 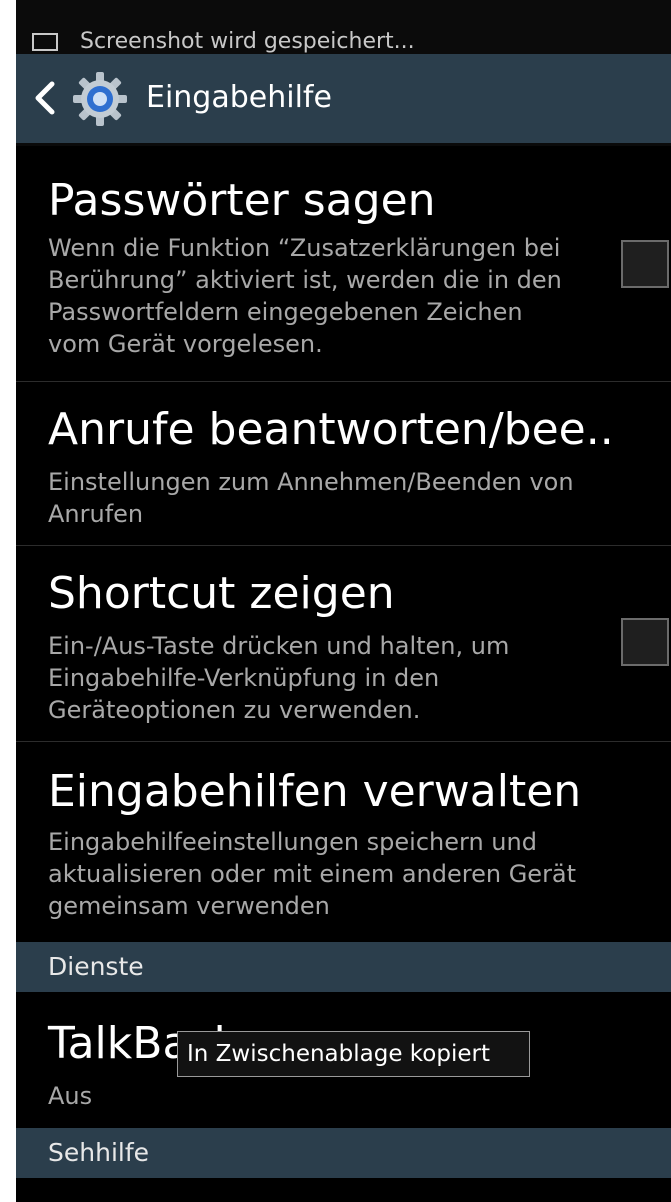 What do you see at coordinates (45, 42) in the screenshot?
I see `image-icon` at bounding box center [45, 42].